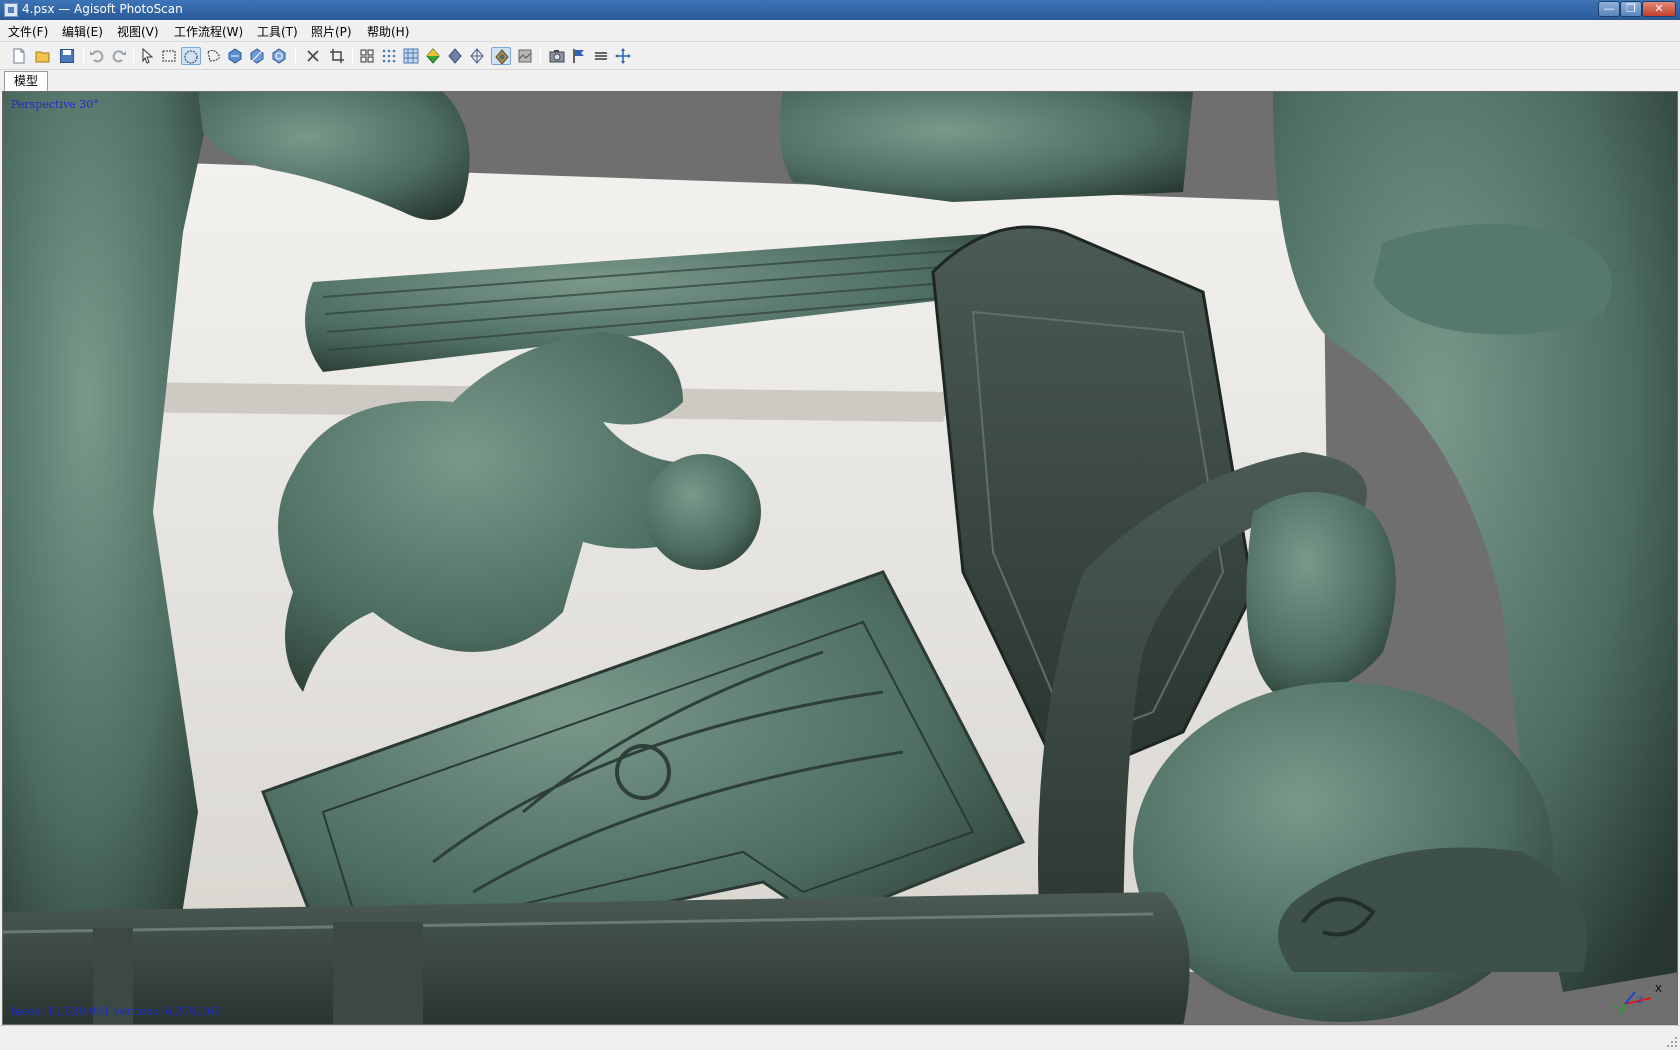 Image resolution: width=1680 pixels, height=1050 pixels. What do you see at coordinates (477, 56) in the screenshot?
I see `wireframe-model-icon` at bounding box center [477, 56].